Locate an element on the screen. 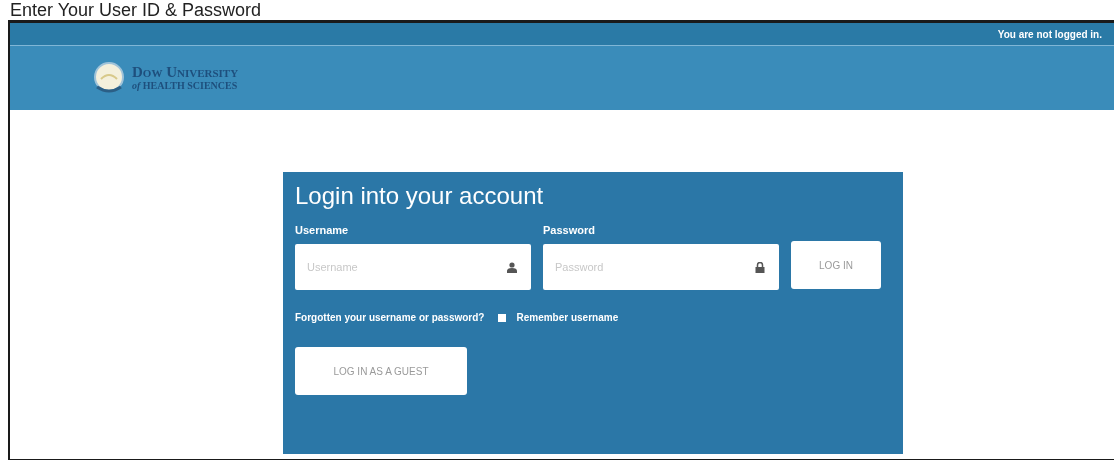  guest-login-button: LOG IN AS A GUEST is located at coordinates (381, 371).